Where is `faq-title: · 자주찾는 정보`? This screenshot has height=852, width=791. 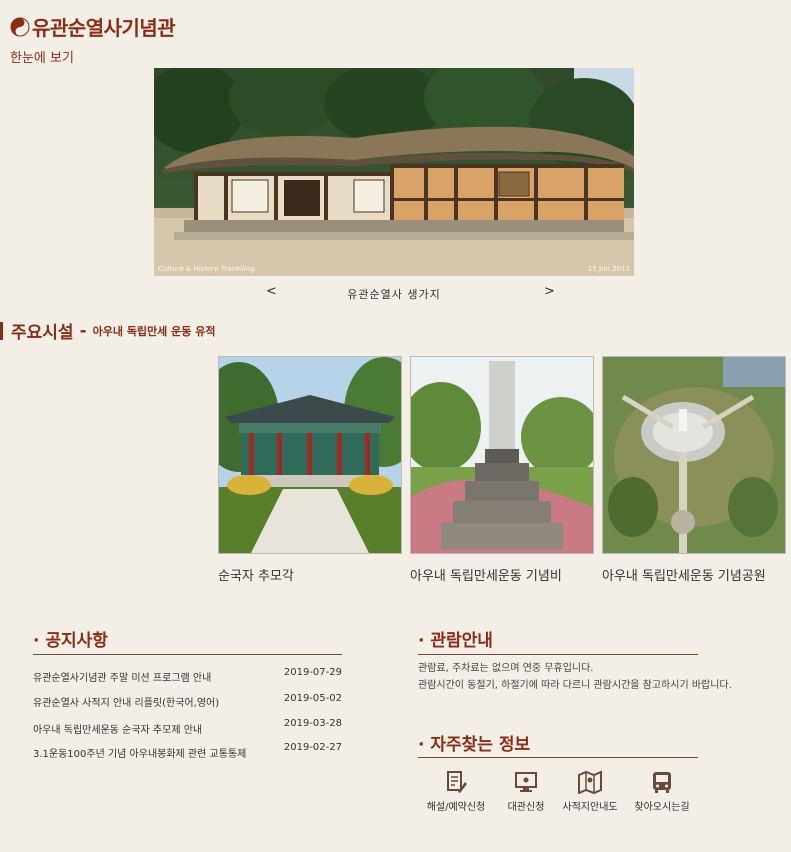 faq-title: · 자주찾는 정보 is located at coordinates (474, 745).